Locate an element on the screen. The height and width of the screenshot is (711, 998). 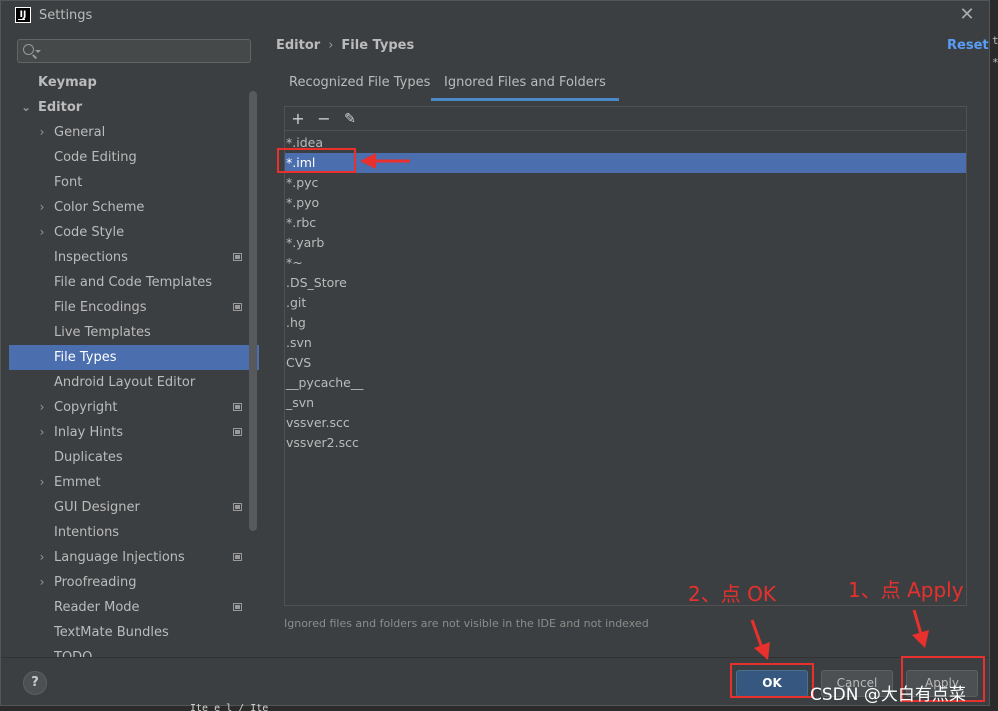
arrow-to-ok is located at coordinates (760, 639).